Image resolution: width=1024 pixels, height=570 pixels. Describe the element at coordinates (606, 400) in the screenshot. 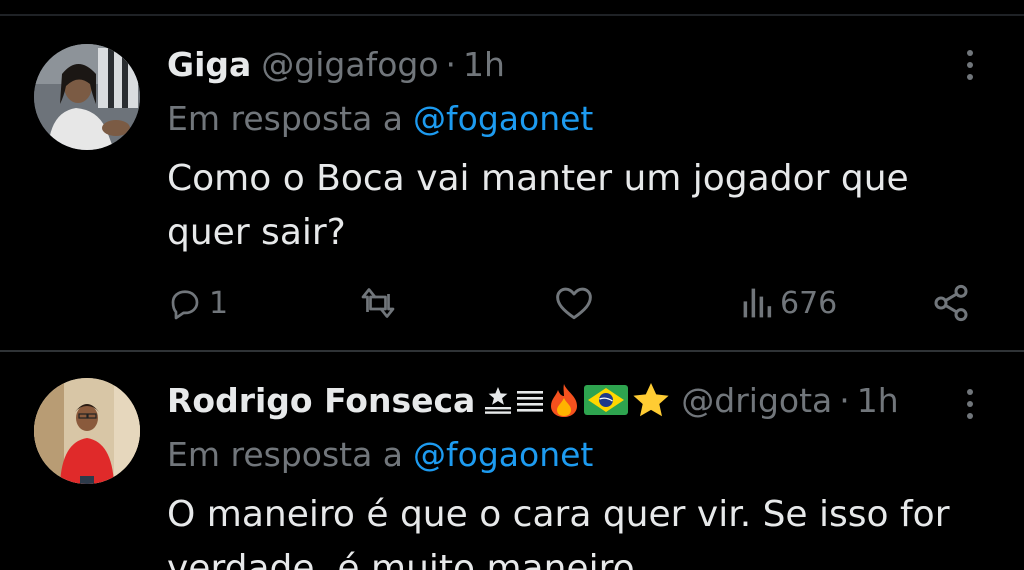

I see `brazil-flag-icon` at that location.